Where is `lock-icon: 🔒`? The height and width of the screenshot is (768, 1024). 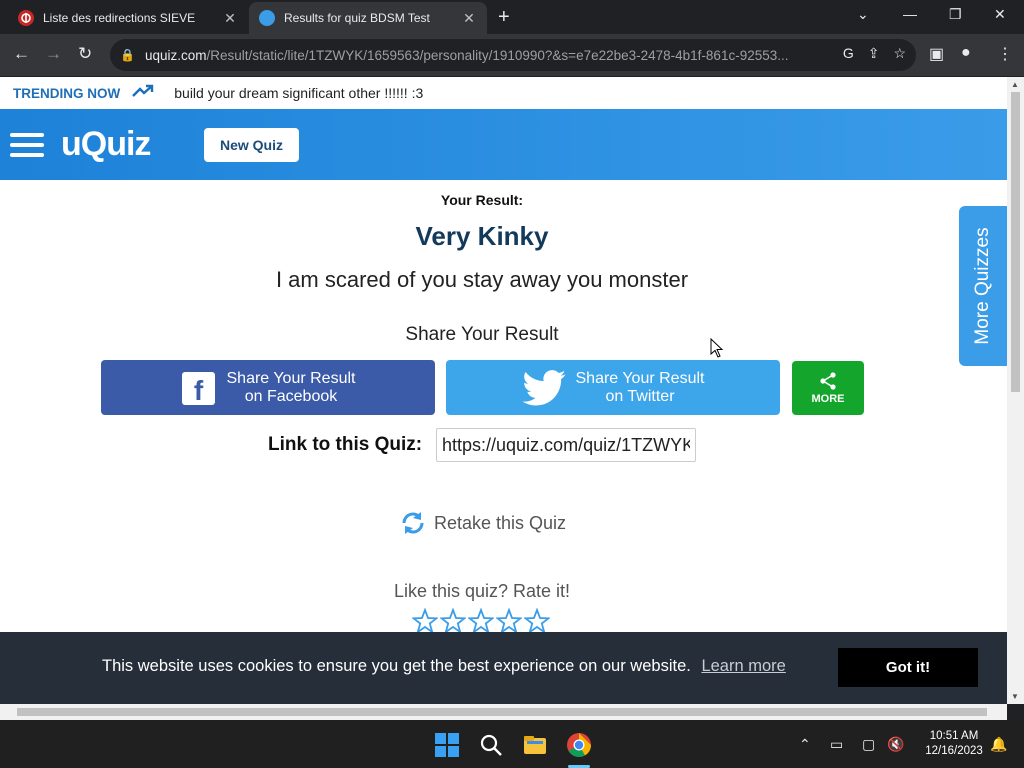
lock-icon: 🔒 is located at coordinates (127, 55).